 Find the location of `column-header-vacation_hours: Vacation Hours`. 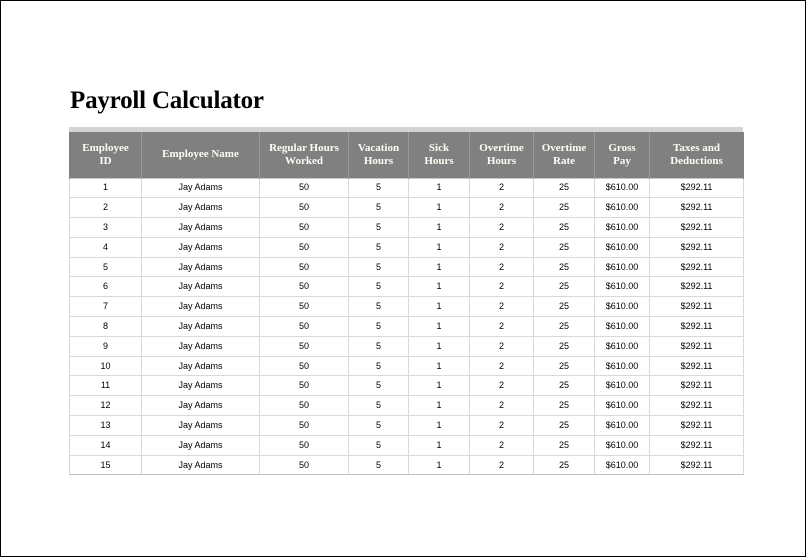

column-header-vacation_hours: Vacation Hours is located at coordinates (378, 155).